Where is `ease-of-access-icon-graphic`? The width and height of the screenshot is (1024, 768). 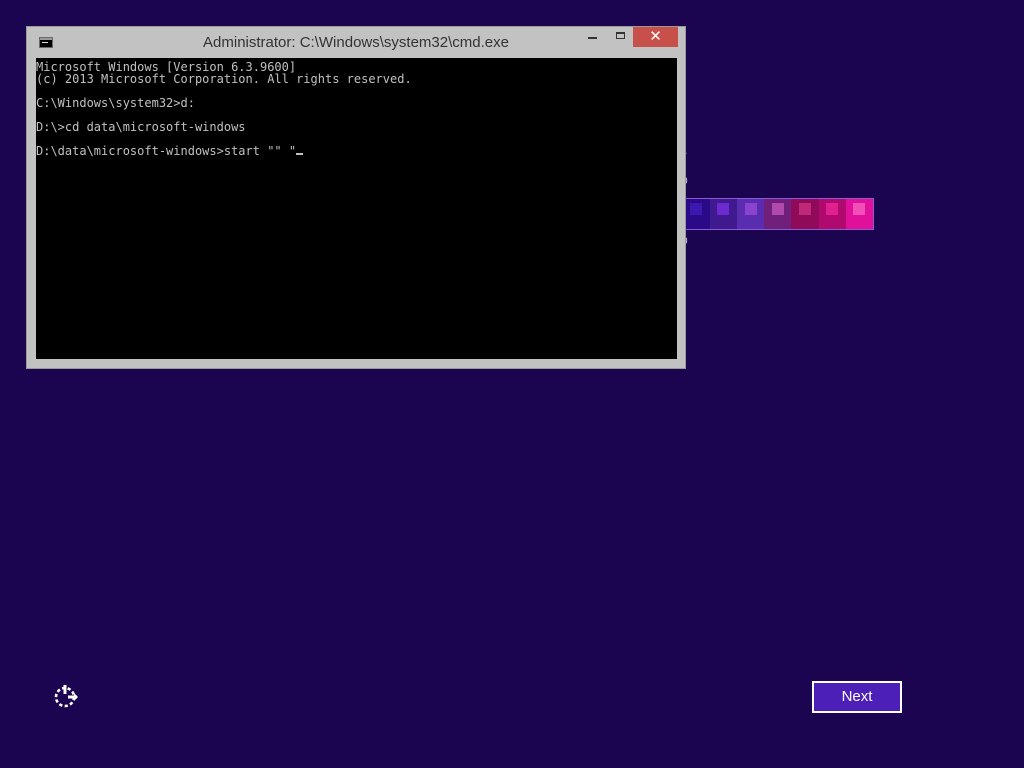
ease-of-access-icon-graphic is located at coordinates (66, 696).